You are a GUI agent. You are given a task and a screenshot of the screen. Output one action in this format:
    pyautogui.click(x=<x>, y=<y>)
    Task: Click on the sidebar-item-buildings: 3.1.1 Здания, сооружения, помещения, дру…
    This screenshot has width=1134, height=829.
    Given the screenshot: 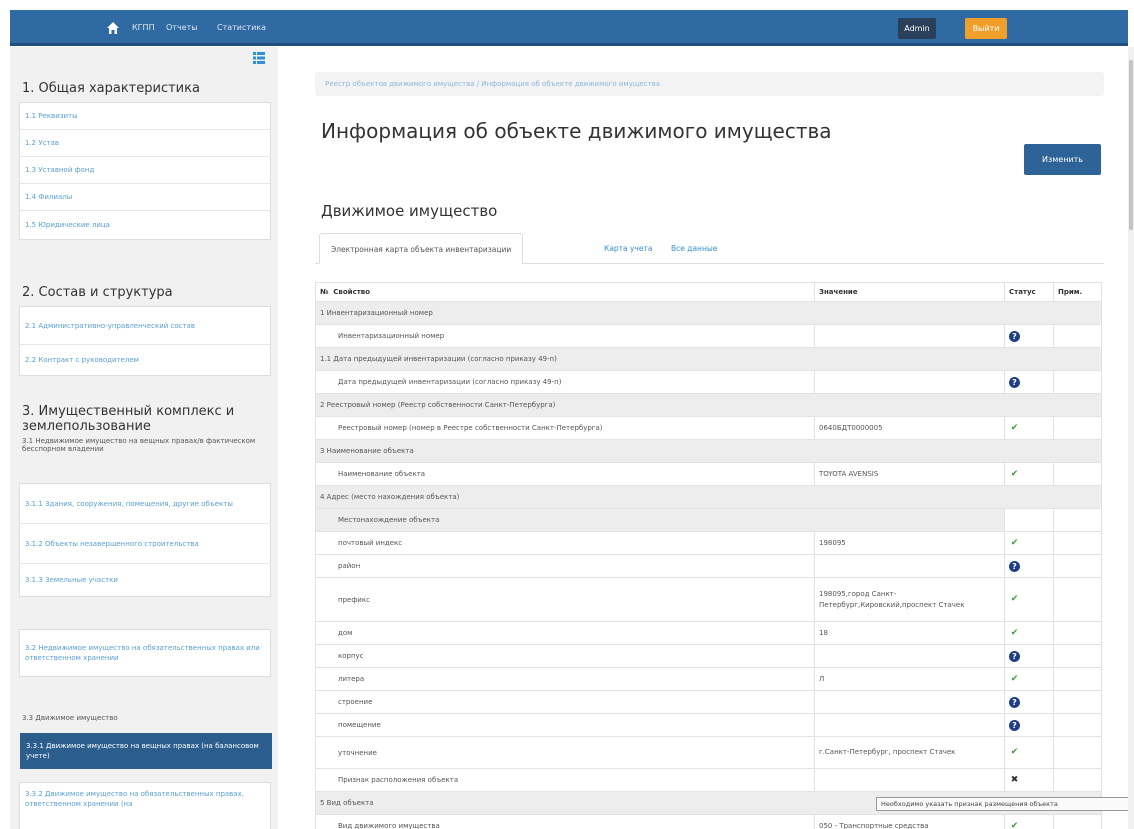 What is the action you would take?
    pyautogui.click(x=145, y=504)
    